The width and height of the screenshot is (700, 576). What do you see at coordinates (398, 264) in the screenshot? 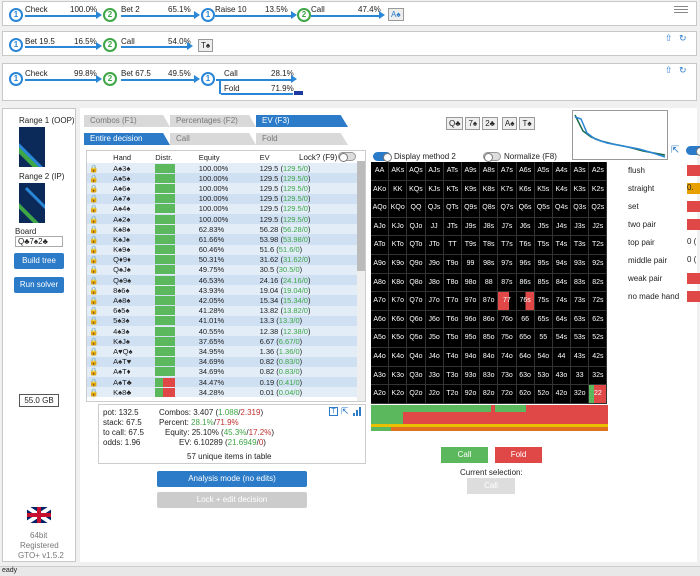
I see `matrix-cell: K9o` at bounding box center [398, 264].